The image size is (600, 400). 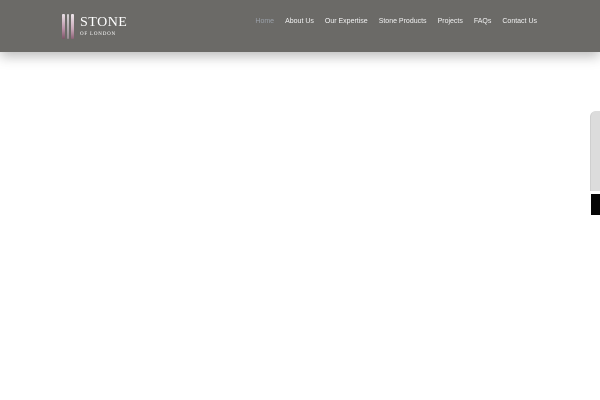 I want to click on logo-text: STONE OF LONDON, so click(x=104, y=25).